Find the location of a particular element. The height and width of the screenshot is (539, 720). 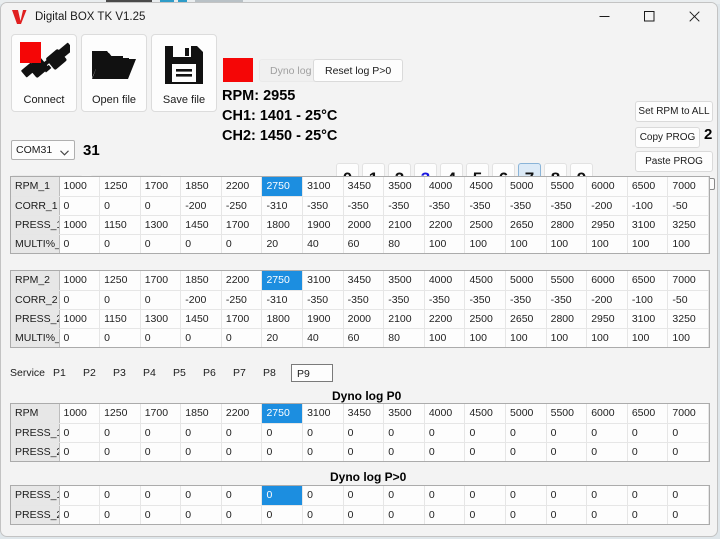

cell-r0-c6: 0 is located at coordinates (323, 496).